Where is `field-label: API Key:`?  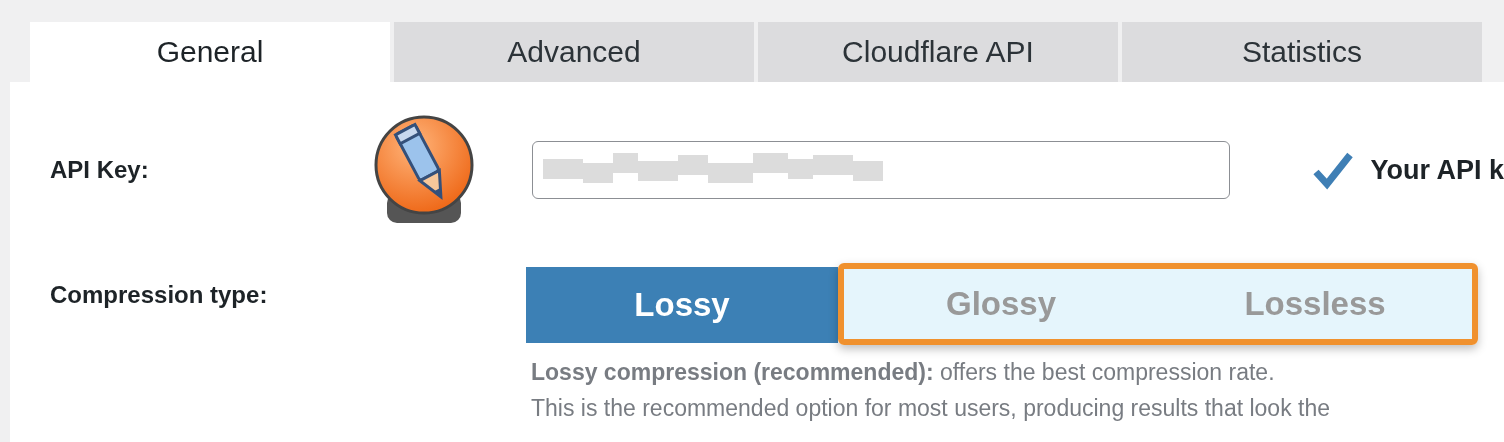 field-label: API Key: is located at coordinates (100, 170).